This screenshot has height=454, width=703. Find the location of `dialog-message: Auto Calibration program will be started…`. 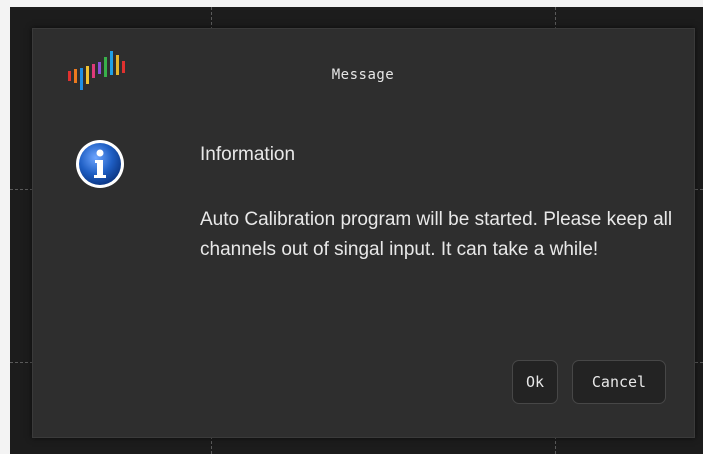

dialog-message: Auto Calibration program will be started… is located at coordinates (436, 234).